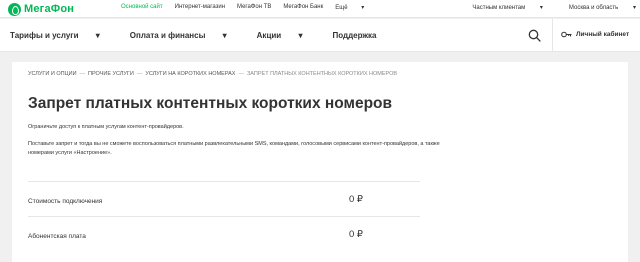 This screenshot has height=262, width=640. I want to click on audience-select: Частным клиентам ▾, so click(501, 7).